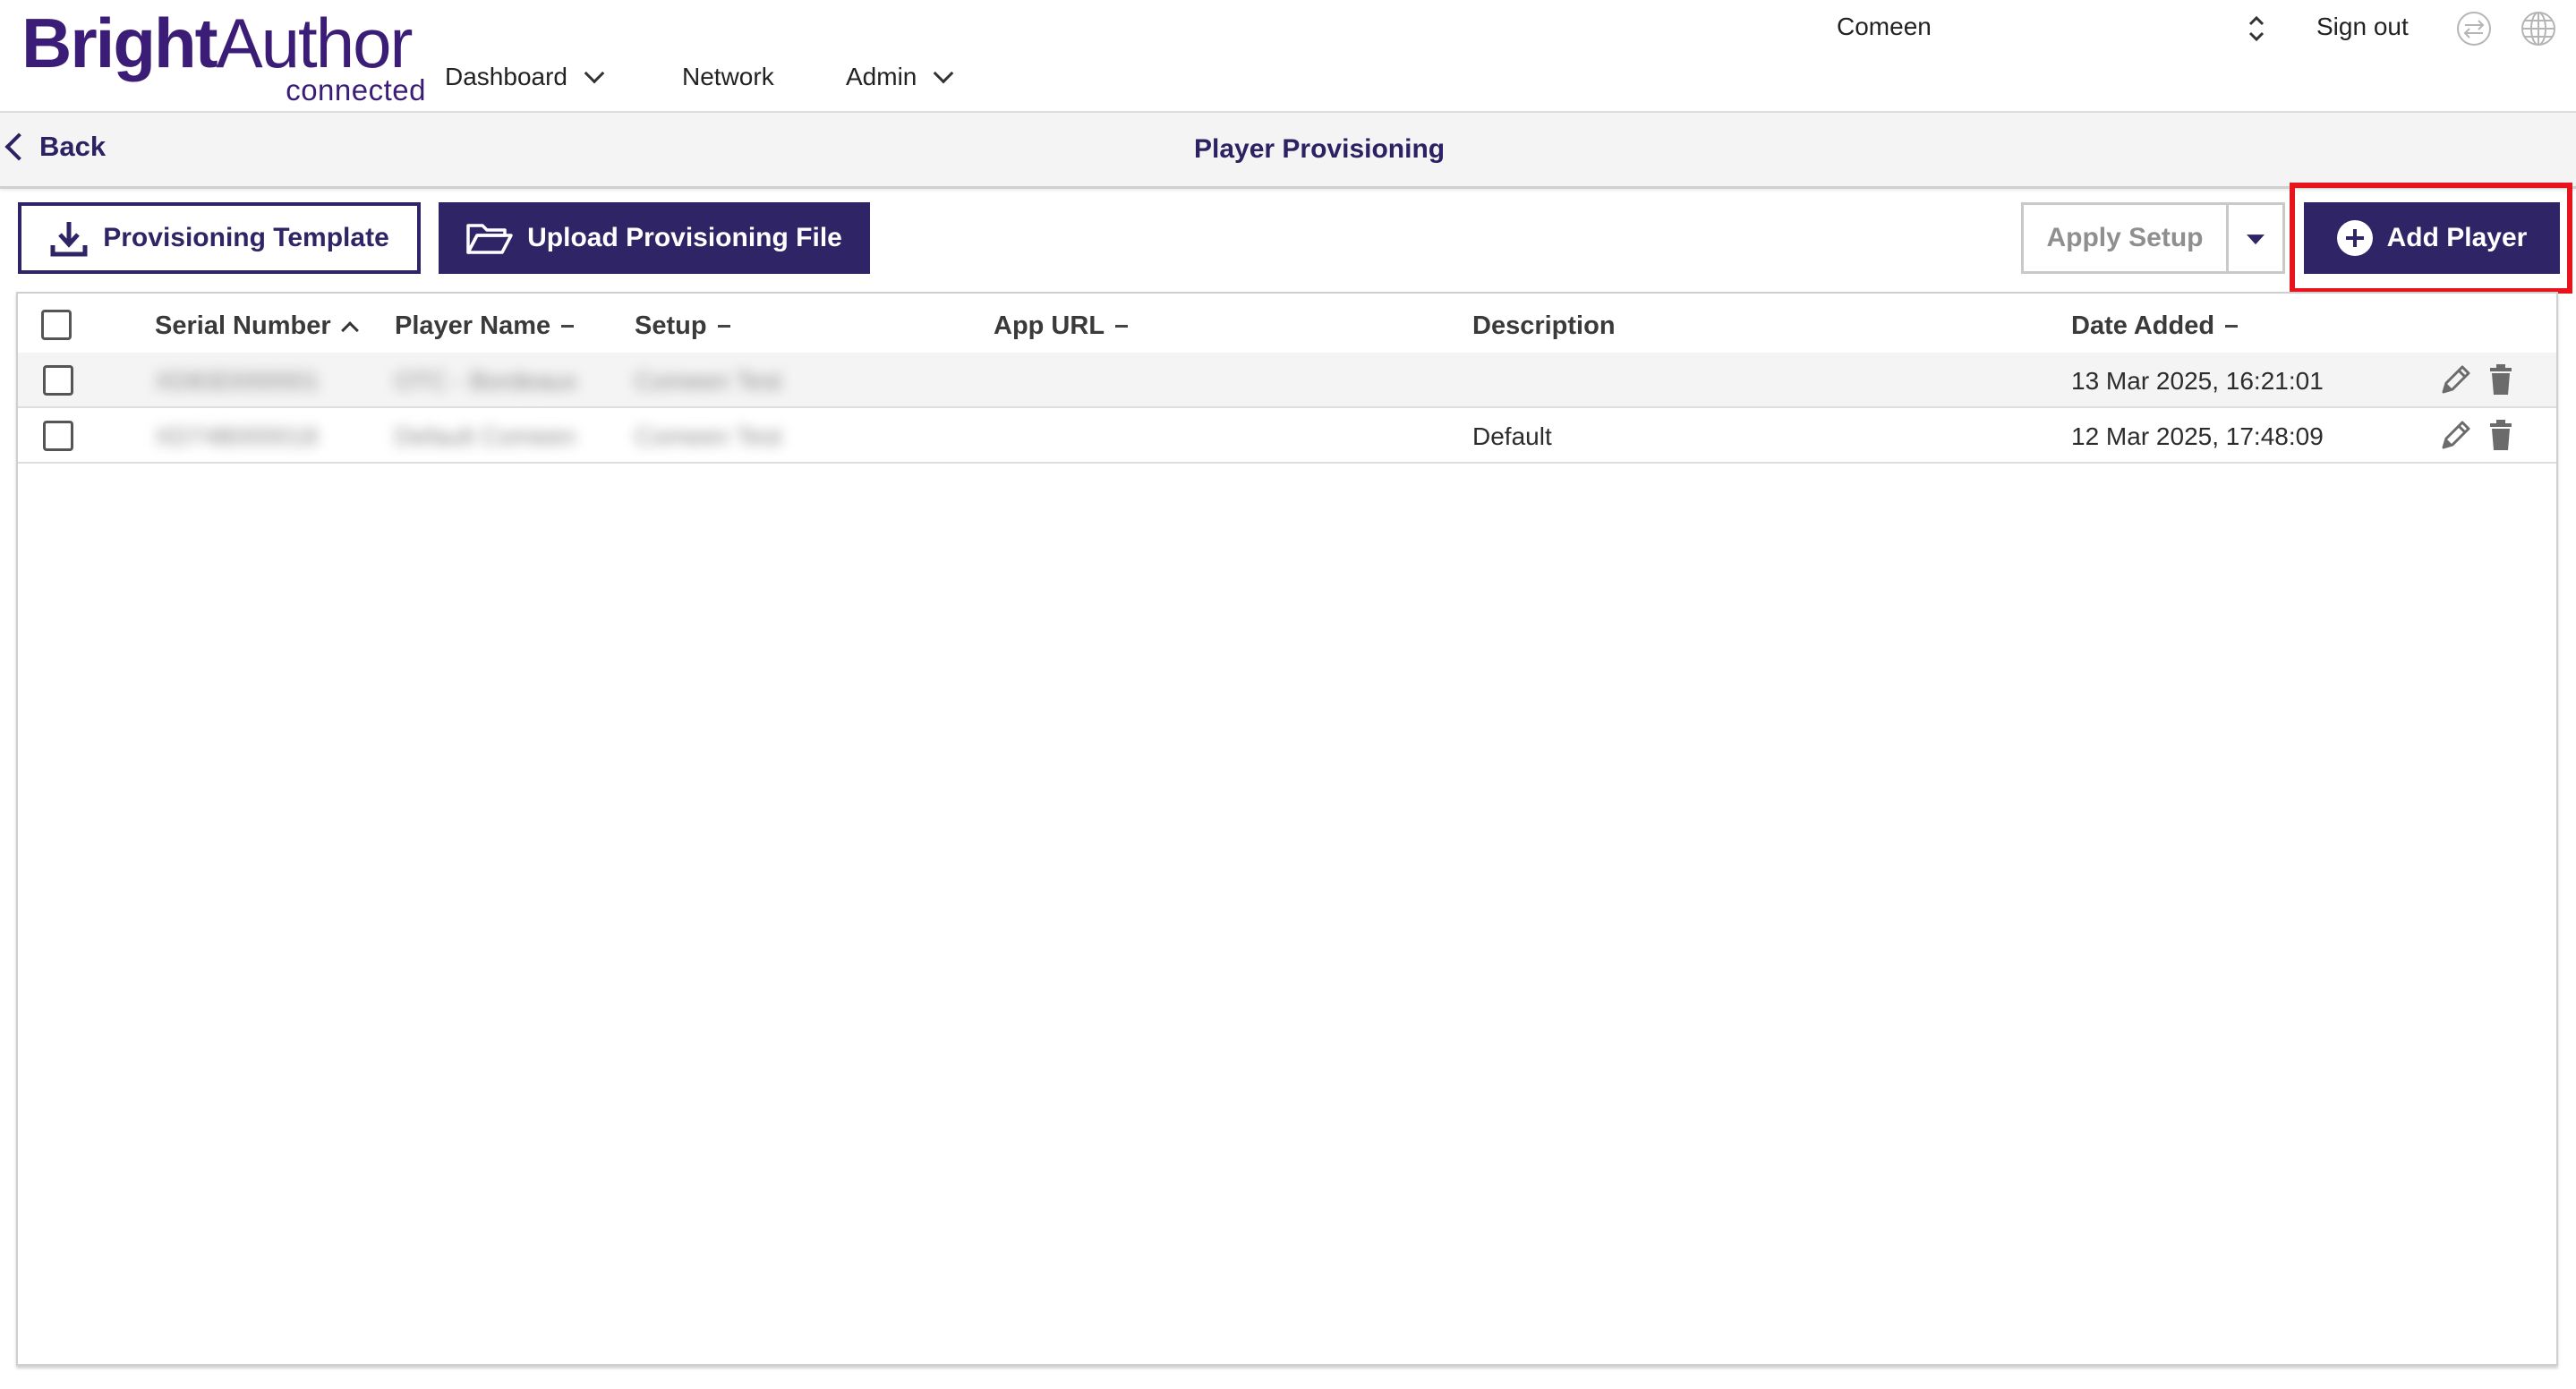 The height and width of the screenshot is (1389, 2576). I want to click on column-description: Description, so click(1544, 326).